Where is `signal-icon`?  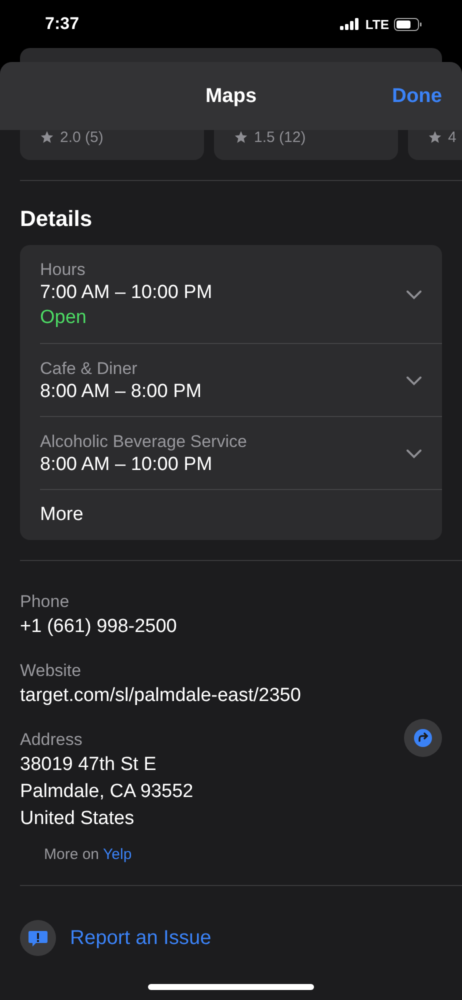 signal-icon is located at coordinates (350, 24).